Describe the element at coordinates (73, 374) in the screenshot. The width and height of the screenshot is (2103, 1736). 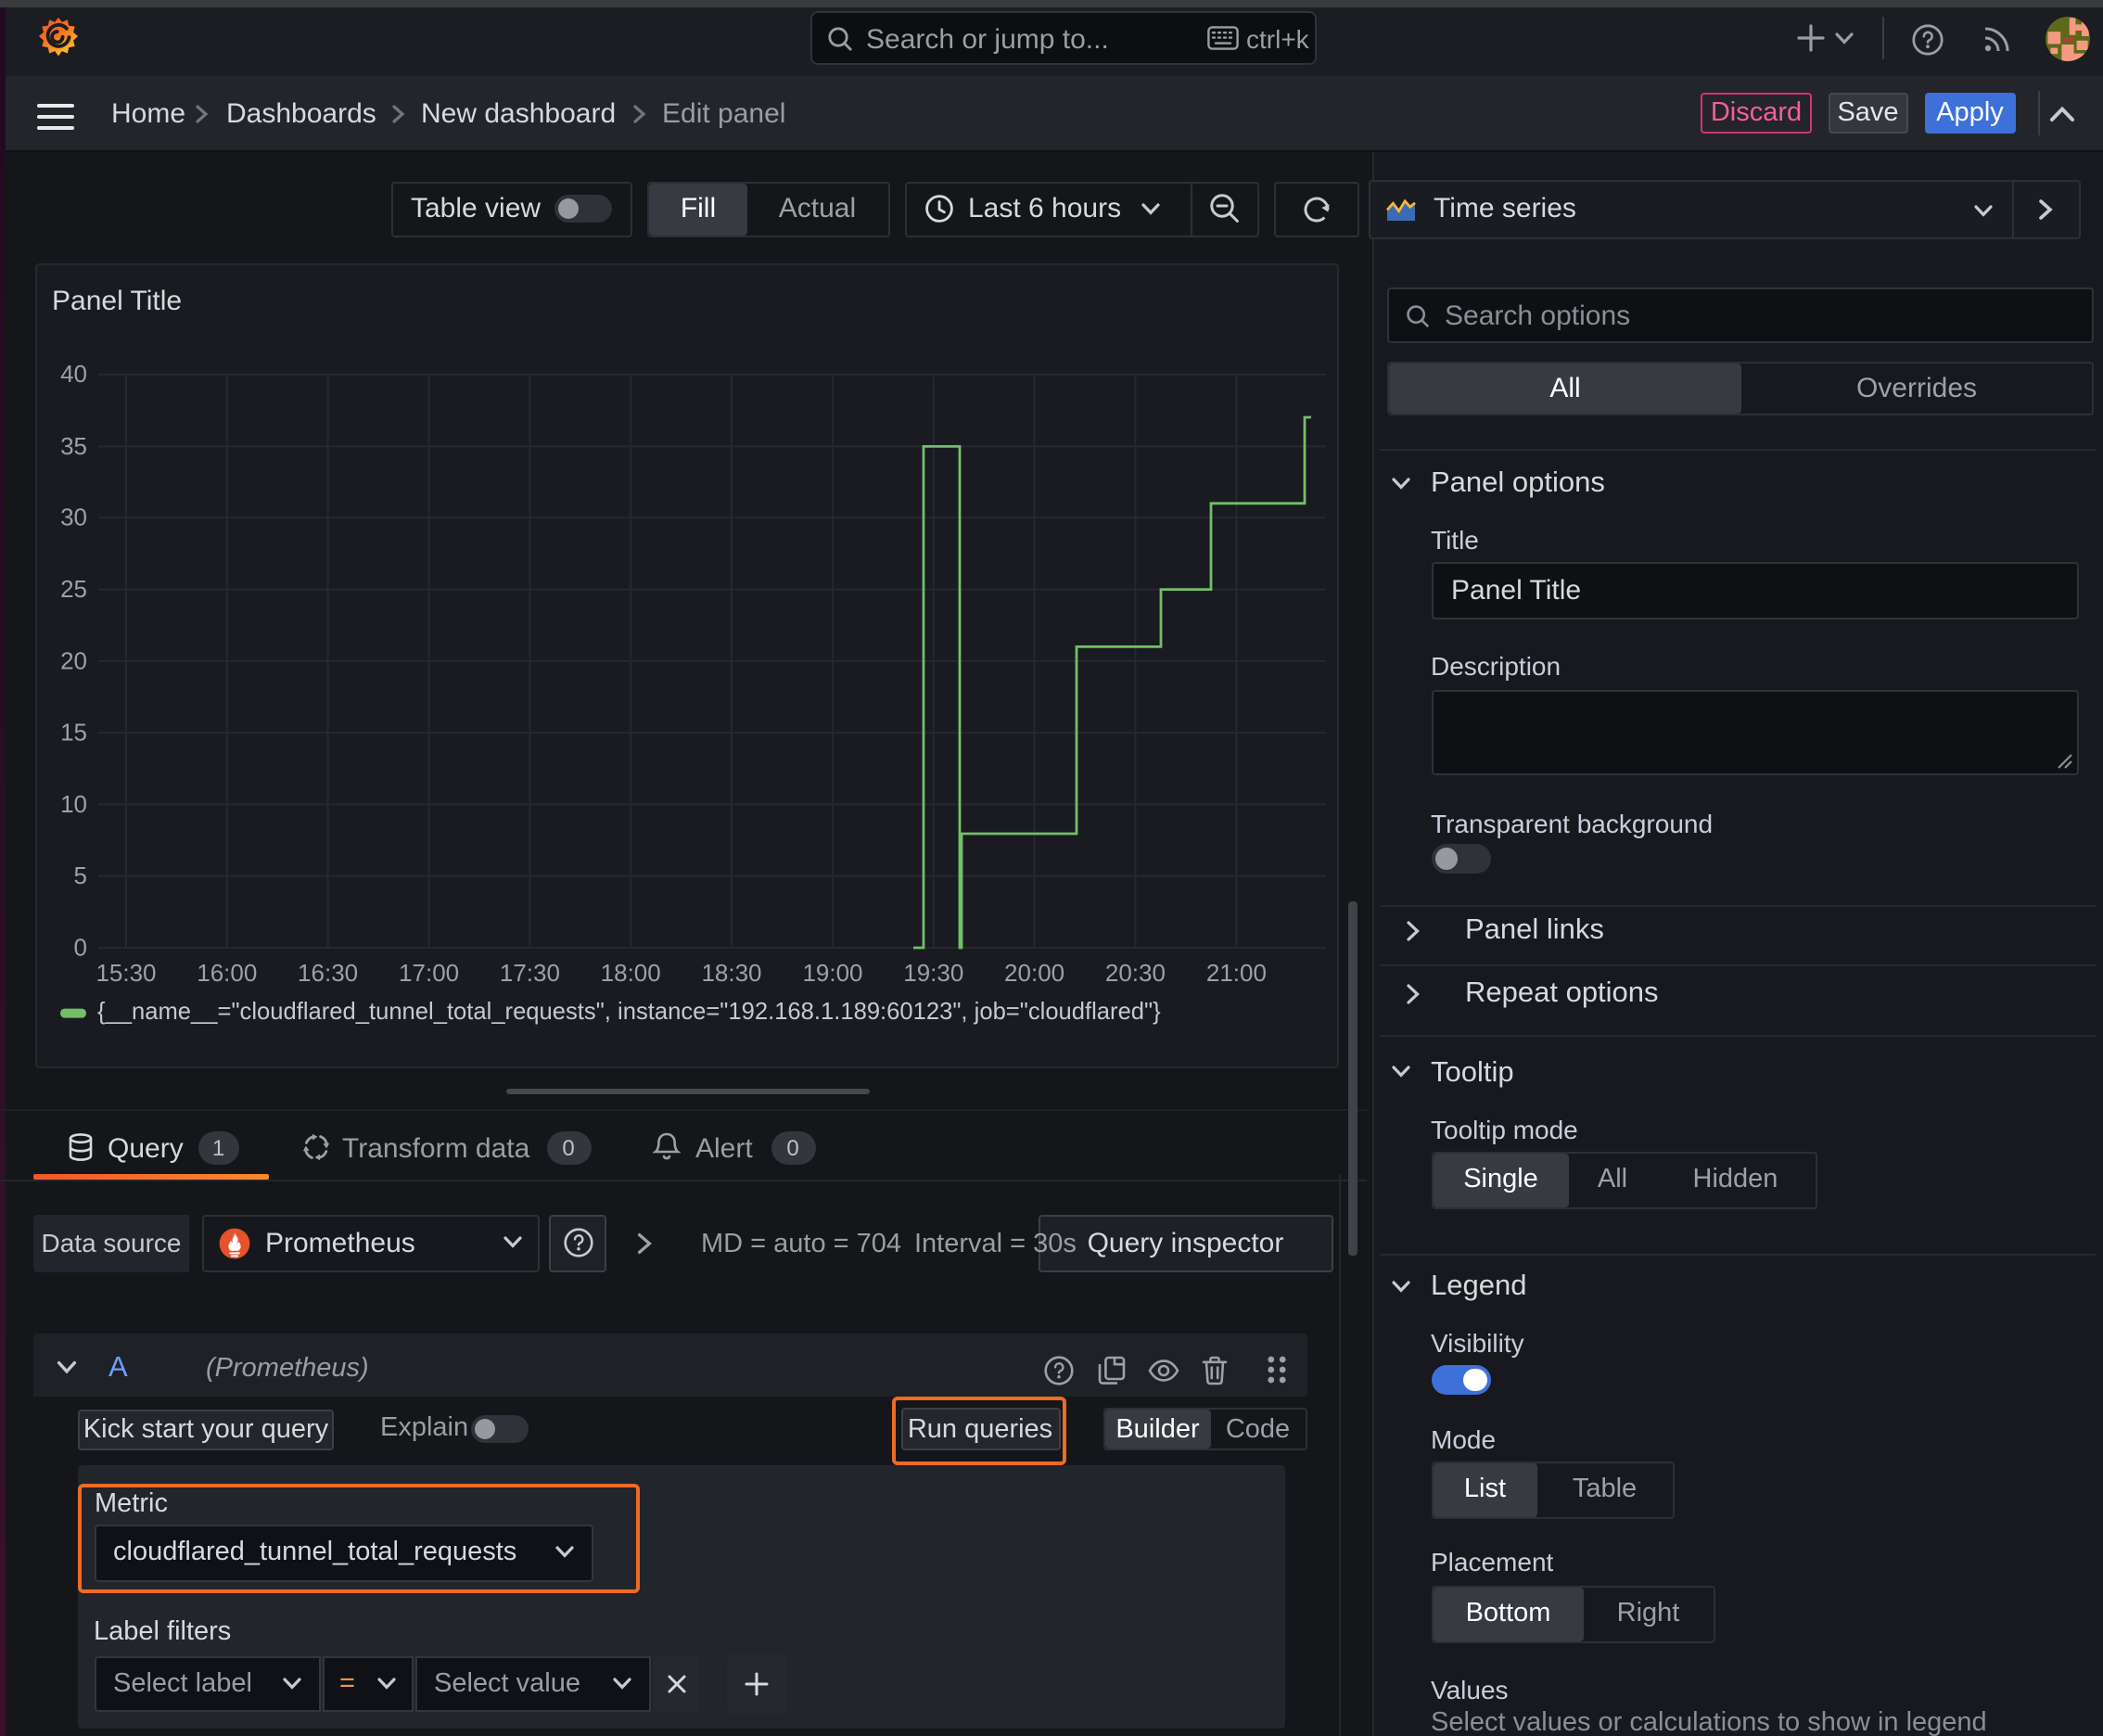
I see `svg-text: 40` at that location.